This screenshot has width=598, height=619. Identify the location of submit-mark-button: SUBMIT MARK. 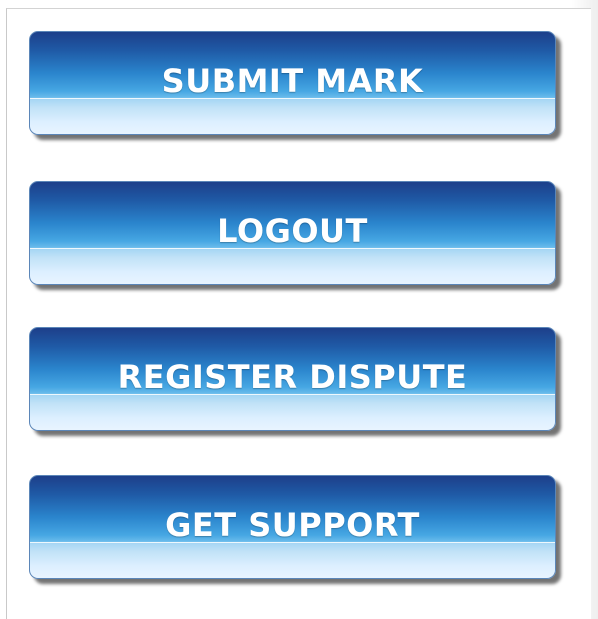
(292, 83).